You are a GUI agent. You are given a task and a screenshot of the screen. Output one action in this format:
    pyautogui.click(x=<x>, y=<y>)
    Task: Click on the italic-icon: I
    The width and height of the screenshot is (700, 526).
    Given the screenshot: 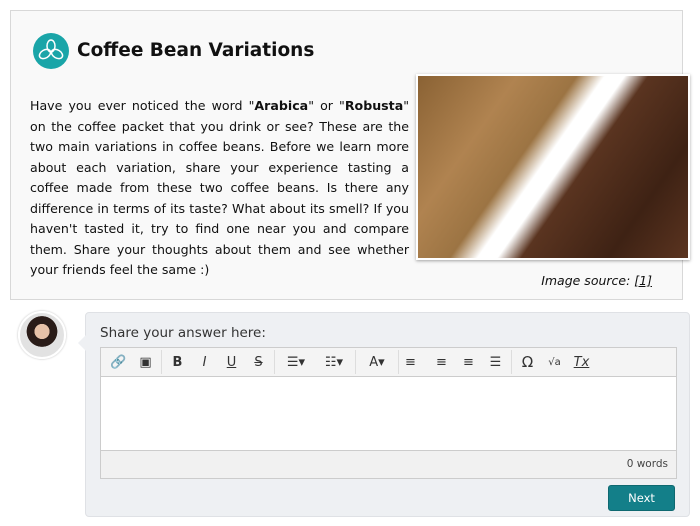 What is the action you would take?
    pyautogui.click(x=204, y=362)
    